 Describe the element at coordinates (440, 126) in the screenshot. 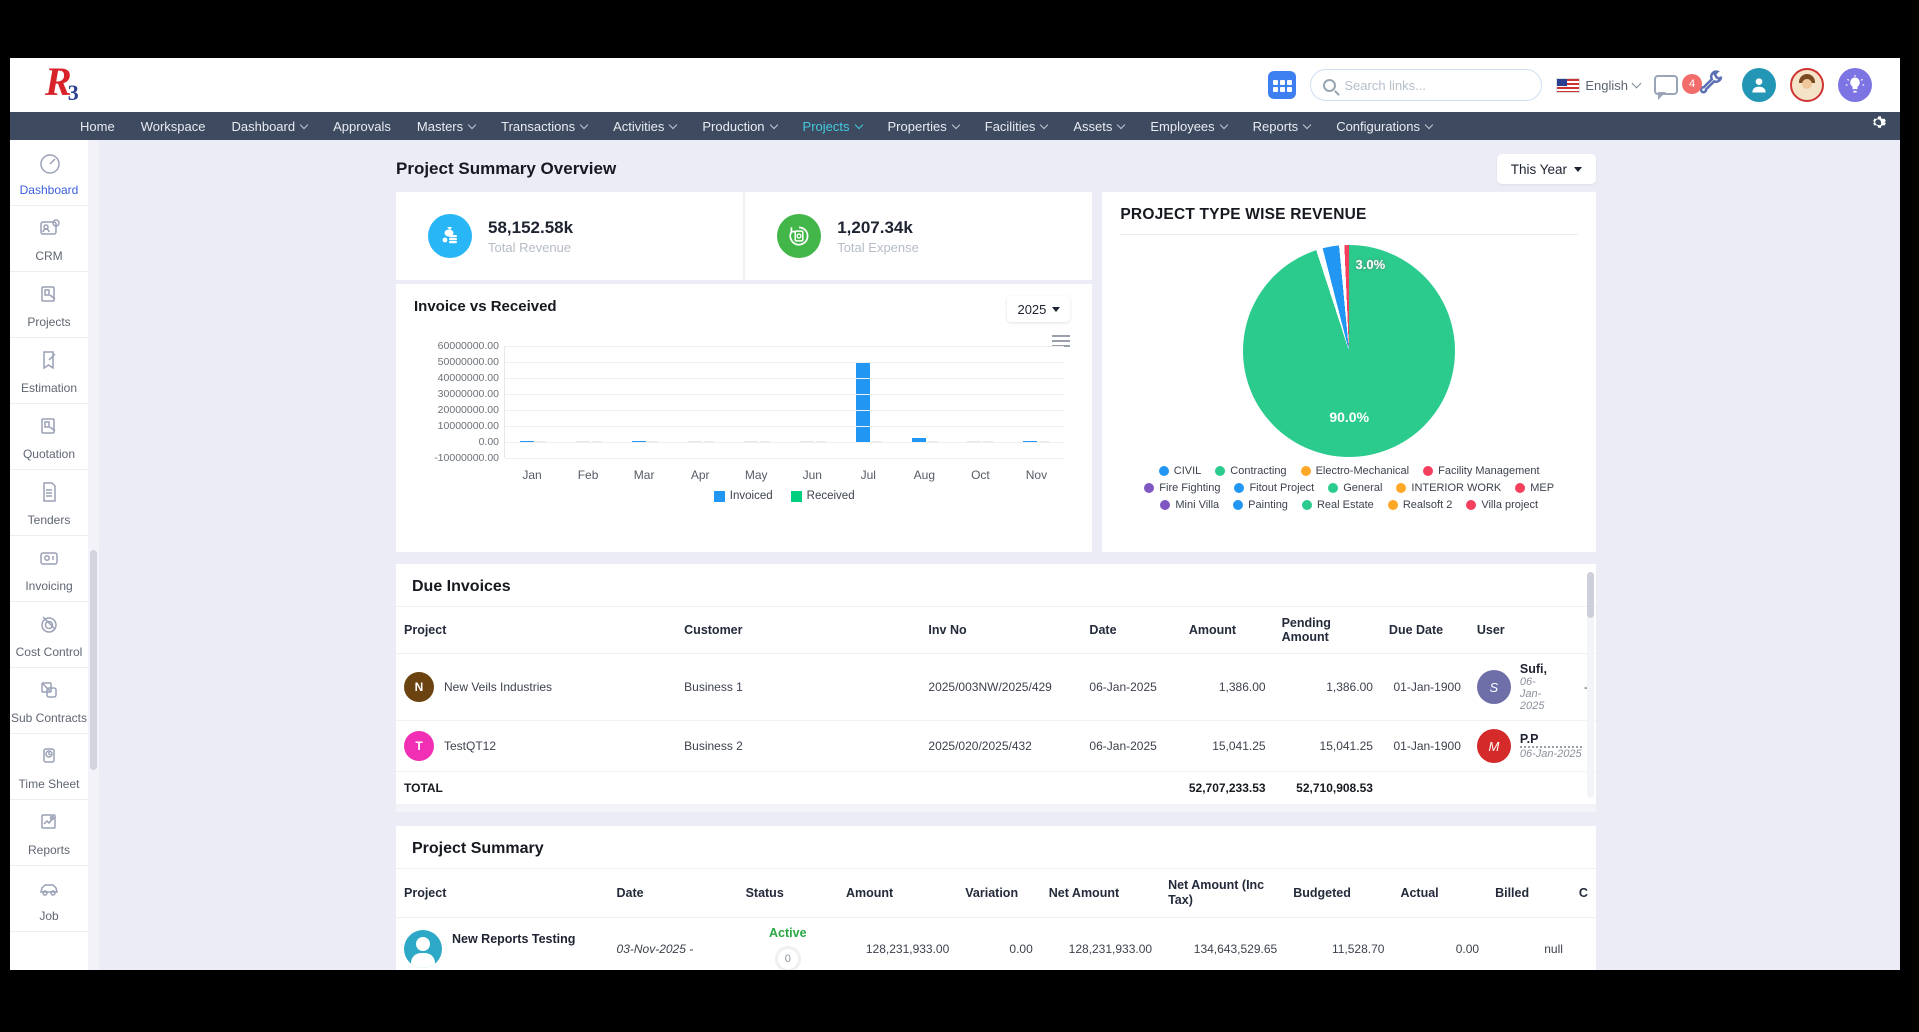

I see `nav-item-label: Masters` at that location.